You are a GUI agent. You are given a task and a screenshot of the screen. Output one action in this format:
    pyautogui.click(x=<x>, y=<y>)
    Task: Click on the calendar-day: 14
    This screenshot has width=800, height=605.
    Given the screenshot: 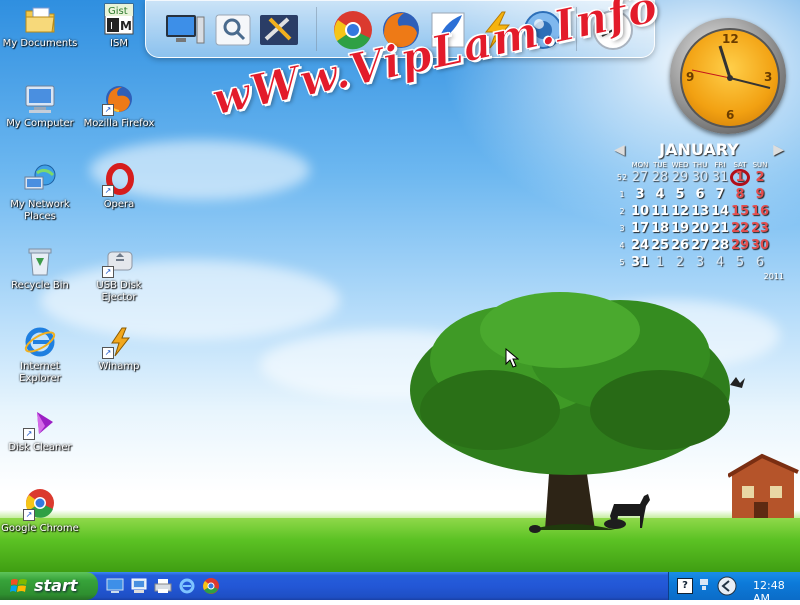 What is the action you would take?
    pyautogui.click(x=720, y=211)
    